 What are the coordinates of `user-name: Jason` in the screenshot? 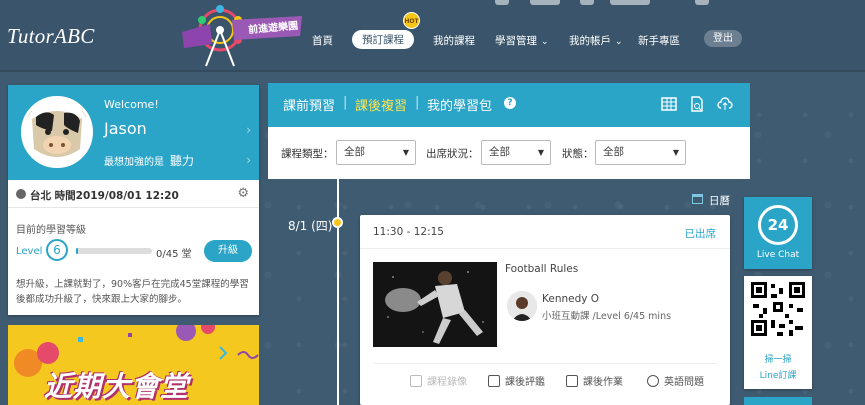 It's located at (125, 128).